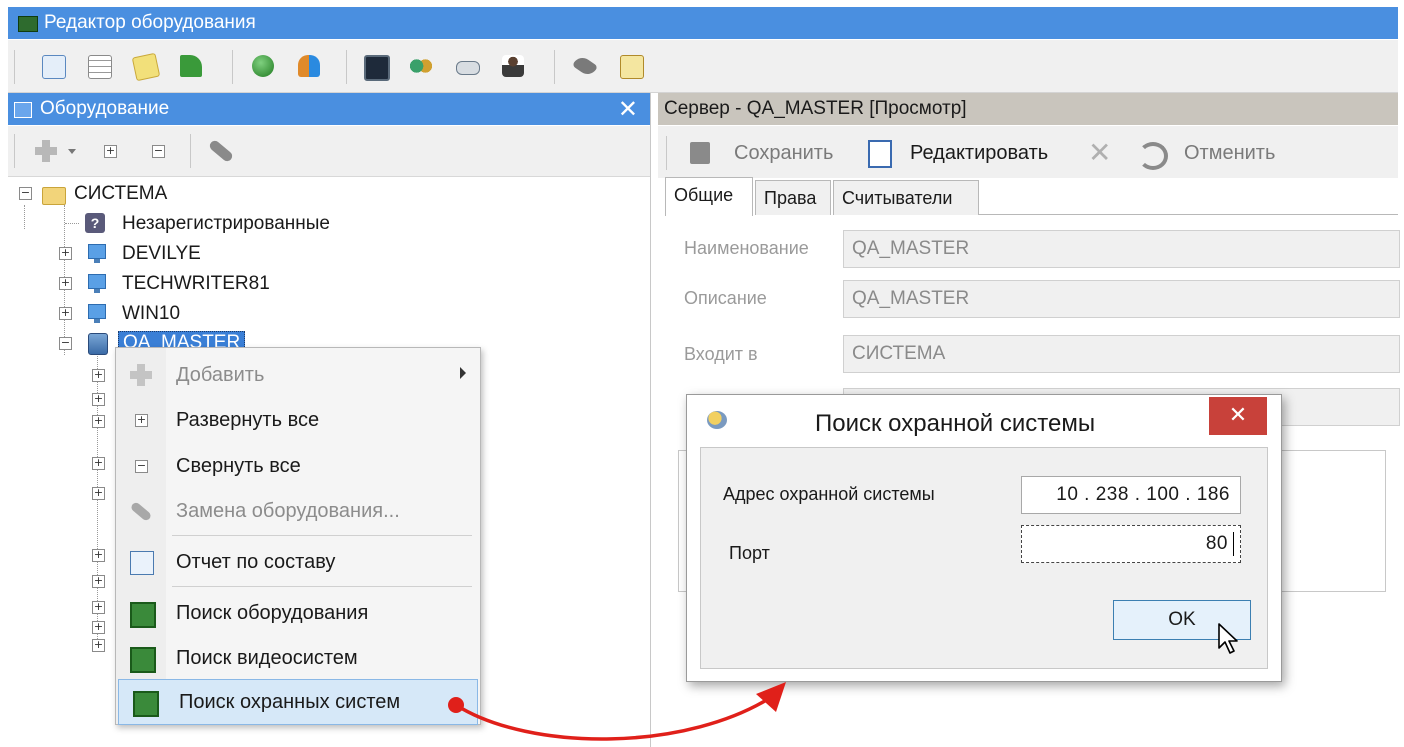 Image resolution: width=1404 pixels, height=747 pixels. What do you see at coordinates (141, 375) in the screenshot?
I see `add-icon` at bounding box center [141, 375].